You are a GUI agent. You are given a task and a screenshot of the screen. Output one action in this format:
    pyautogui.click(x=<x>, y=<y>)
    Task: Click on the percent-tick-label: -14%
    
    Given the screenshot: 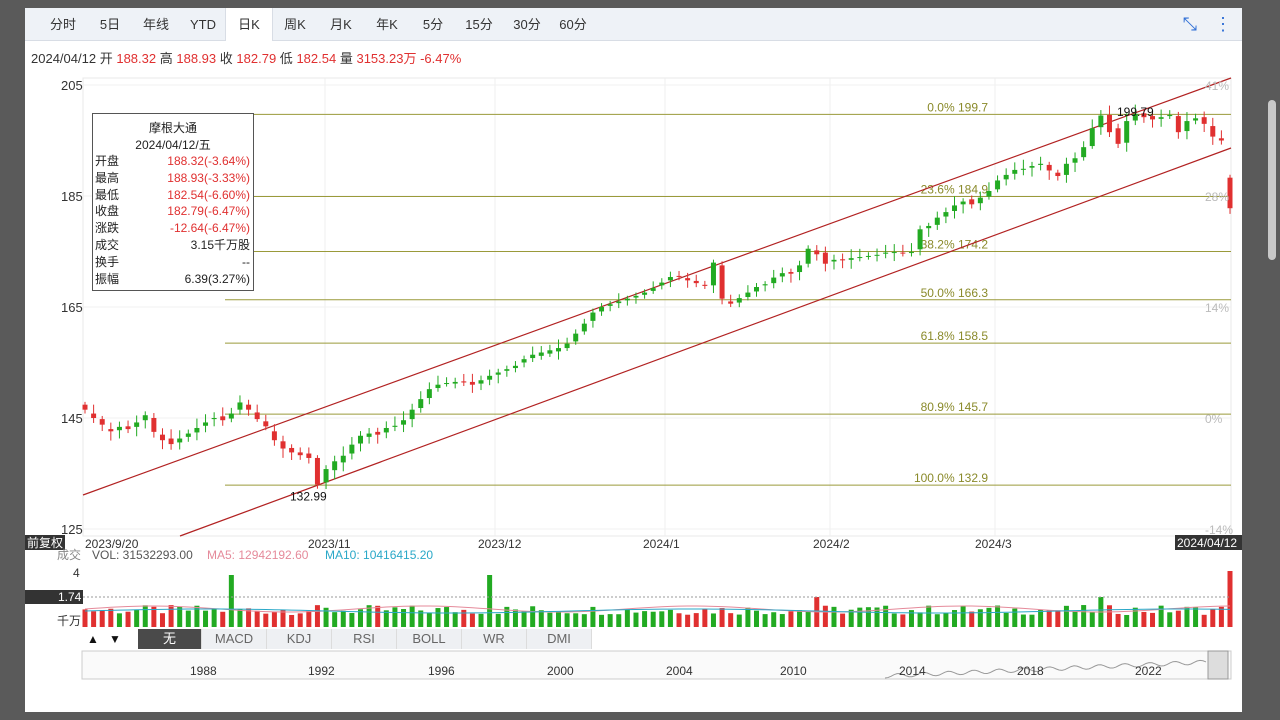 What is the action you would take?
    pyautogui.click(x=1219, y=530)
    